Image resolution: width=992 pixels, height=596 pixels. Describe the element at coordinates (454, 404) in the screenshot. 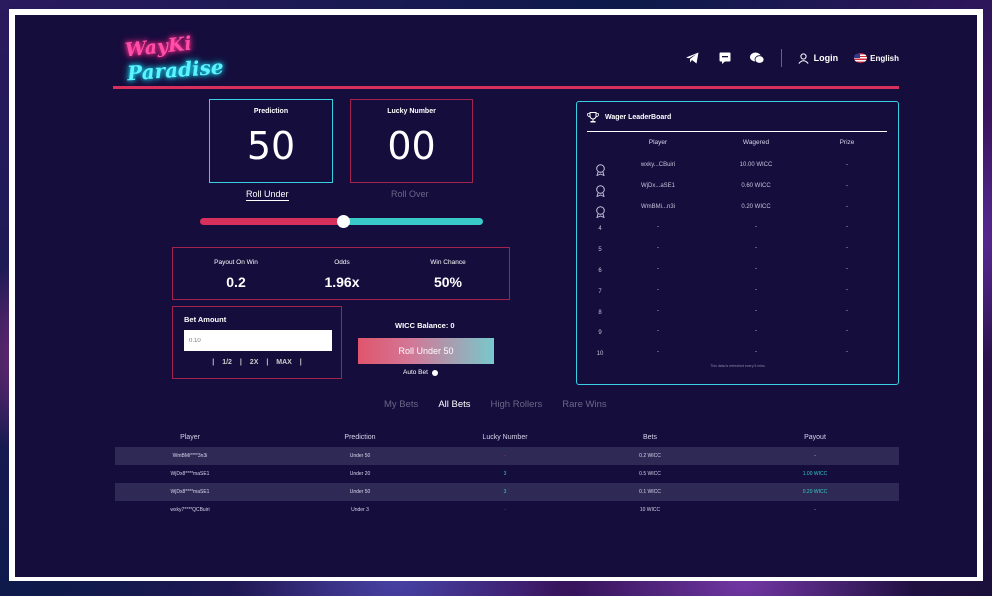

I see `tab-all-bets: All Bets` at that location.